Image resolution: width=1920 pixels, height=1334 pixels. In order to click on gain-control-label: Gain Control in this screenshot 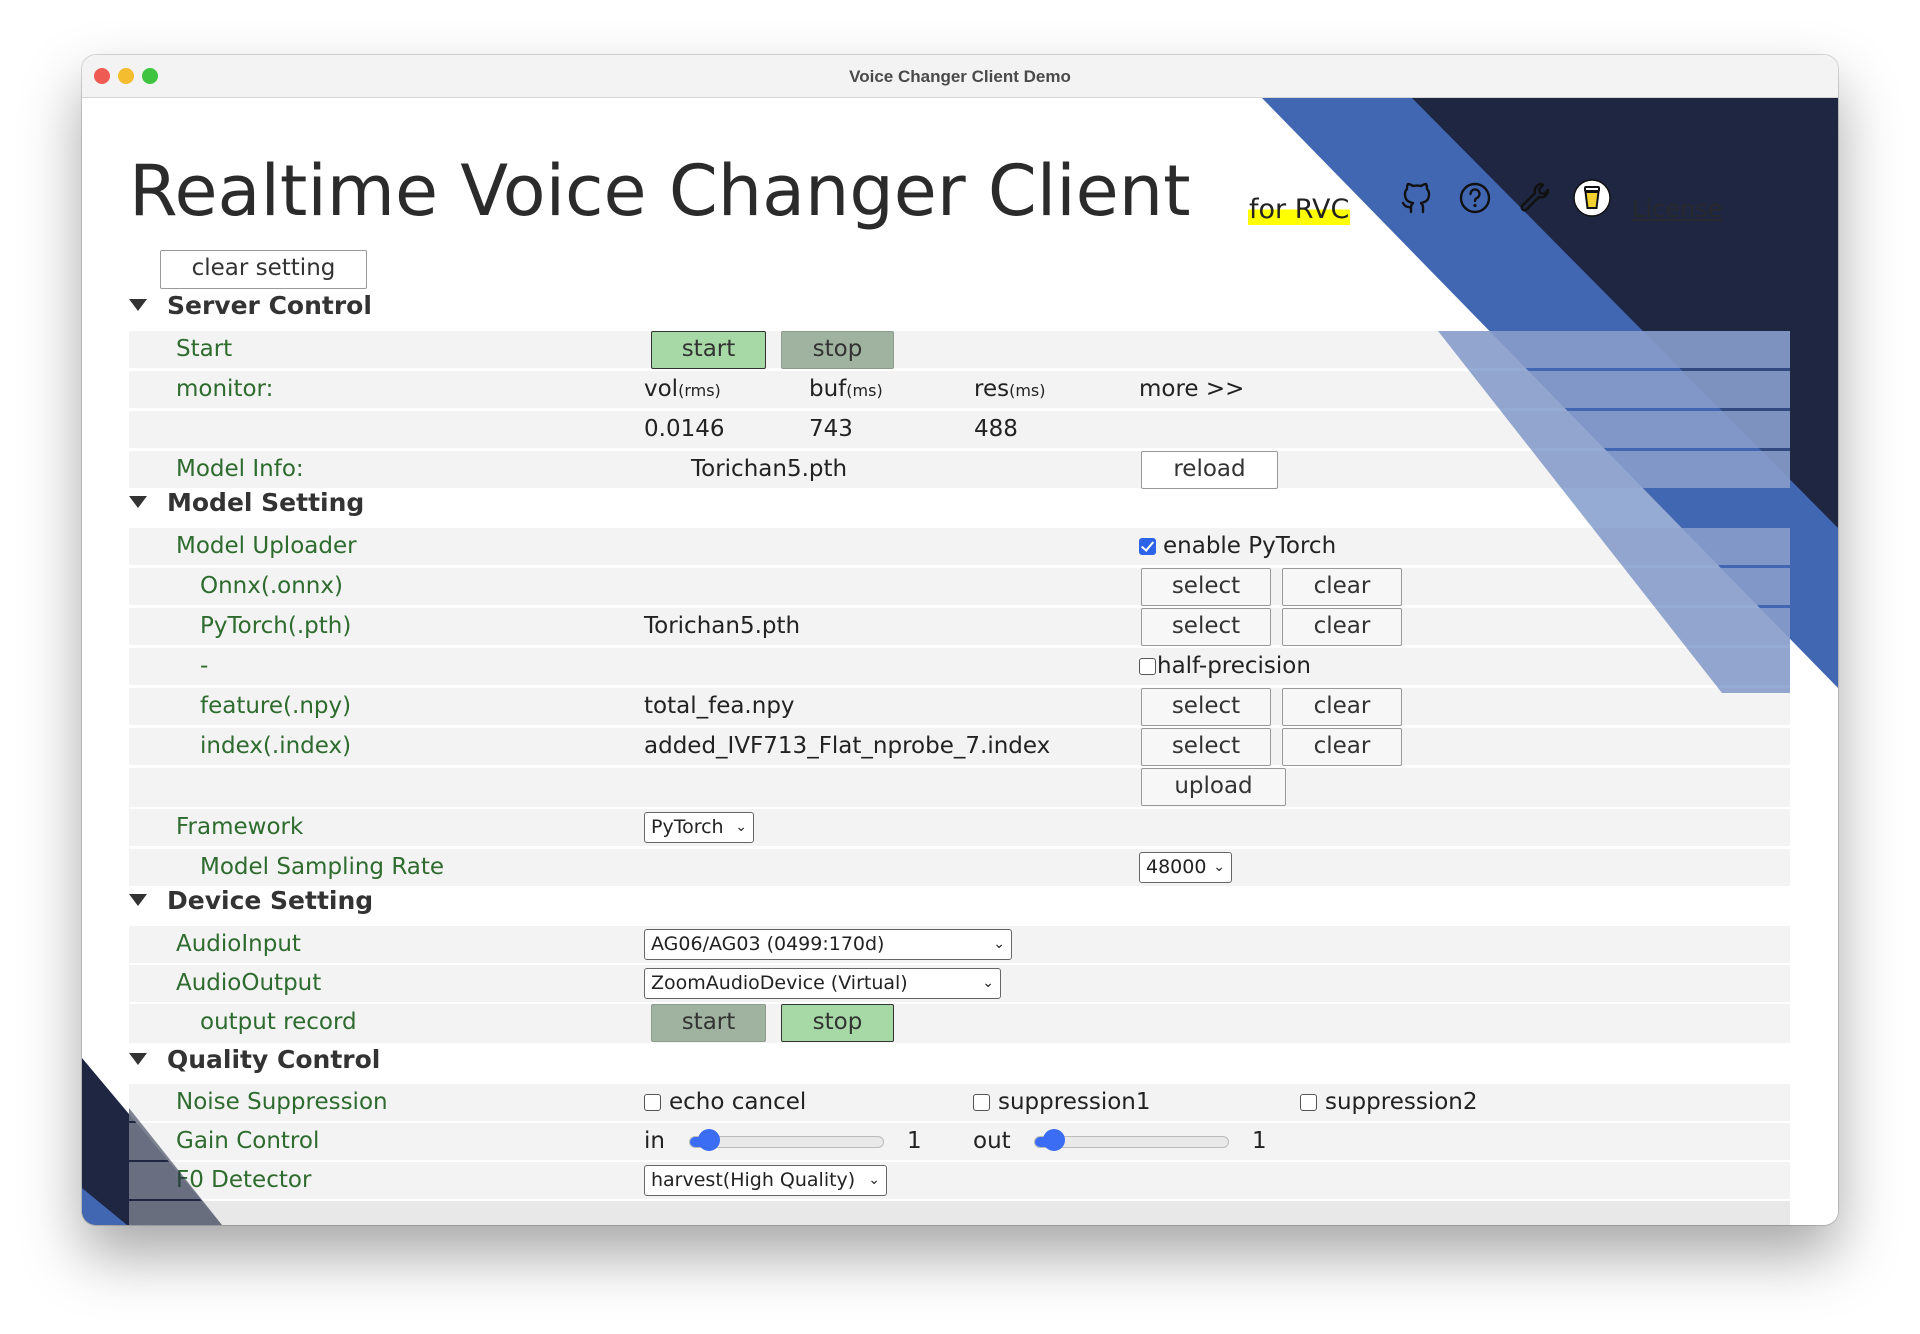, I will do `click(248, 1141)`.